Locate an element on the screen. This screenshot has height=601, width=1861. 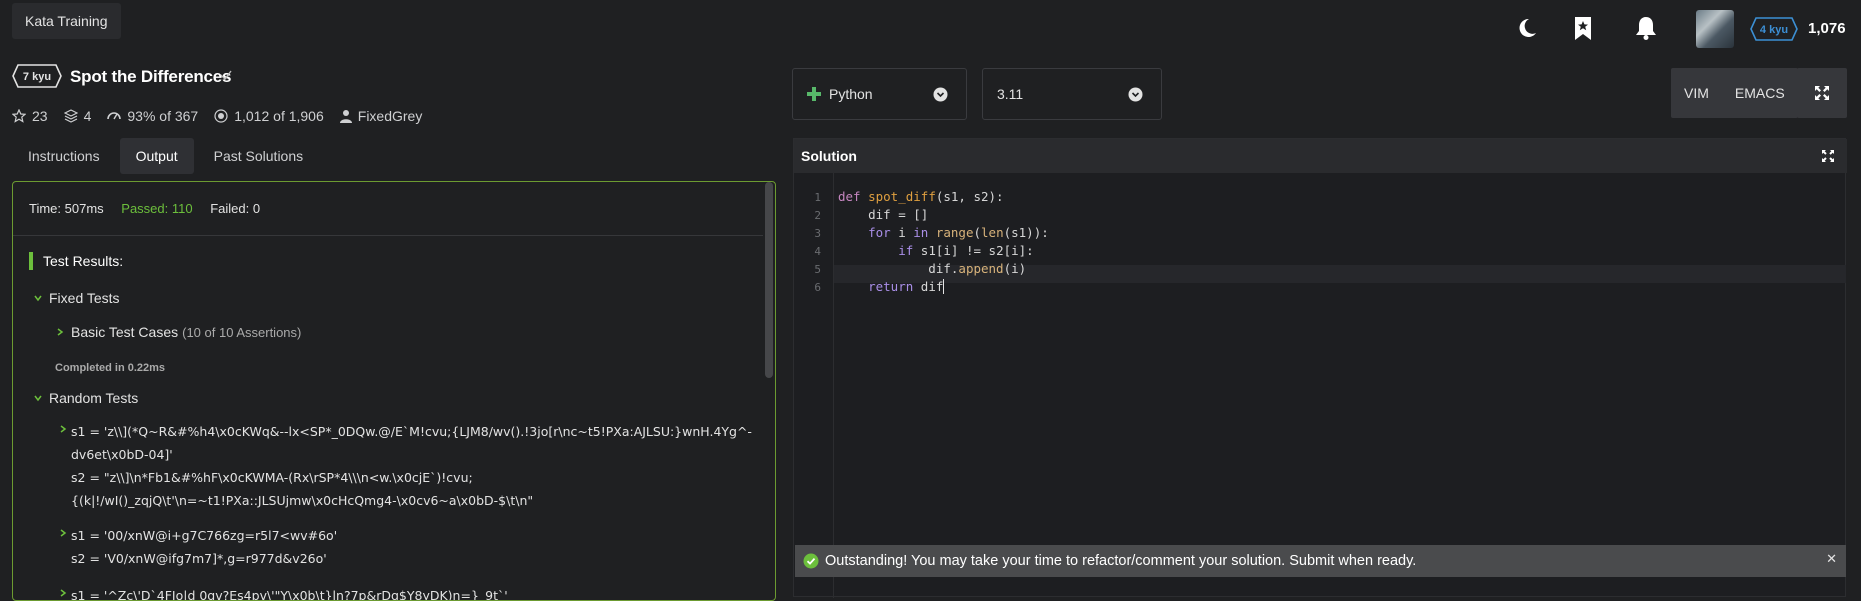
collections-stat: 4 is located at coordinates (77, 116).